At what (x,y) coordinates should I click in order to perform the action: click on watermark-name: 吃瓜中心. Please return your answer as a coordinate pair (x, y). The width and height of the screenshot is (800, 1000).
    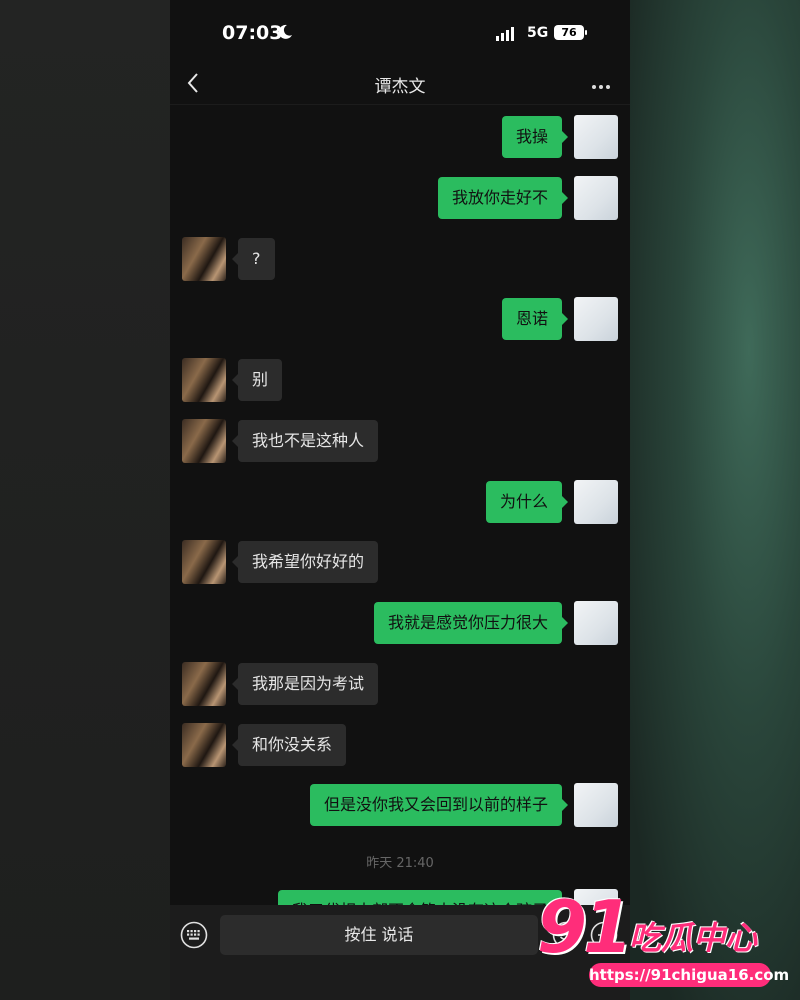
    Looking at the image, I should click on (693, 938).